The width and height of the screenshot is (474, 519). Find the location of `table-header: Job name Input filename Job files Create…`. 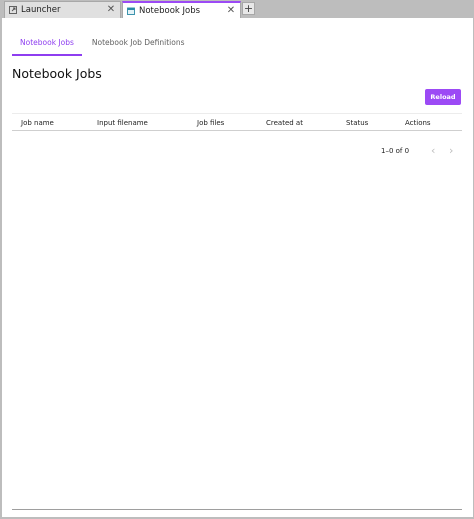

table-header: Job name Input filename Job files Create… is located at coordinates (237, 122).